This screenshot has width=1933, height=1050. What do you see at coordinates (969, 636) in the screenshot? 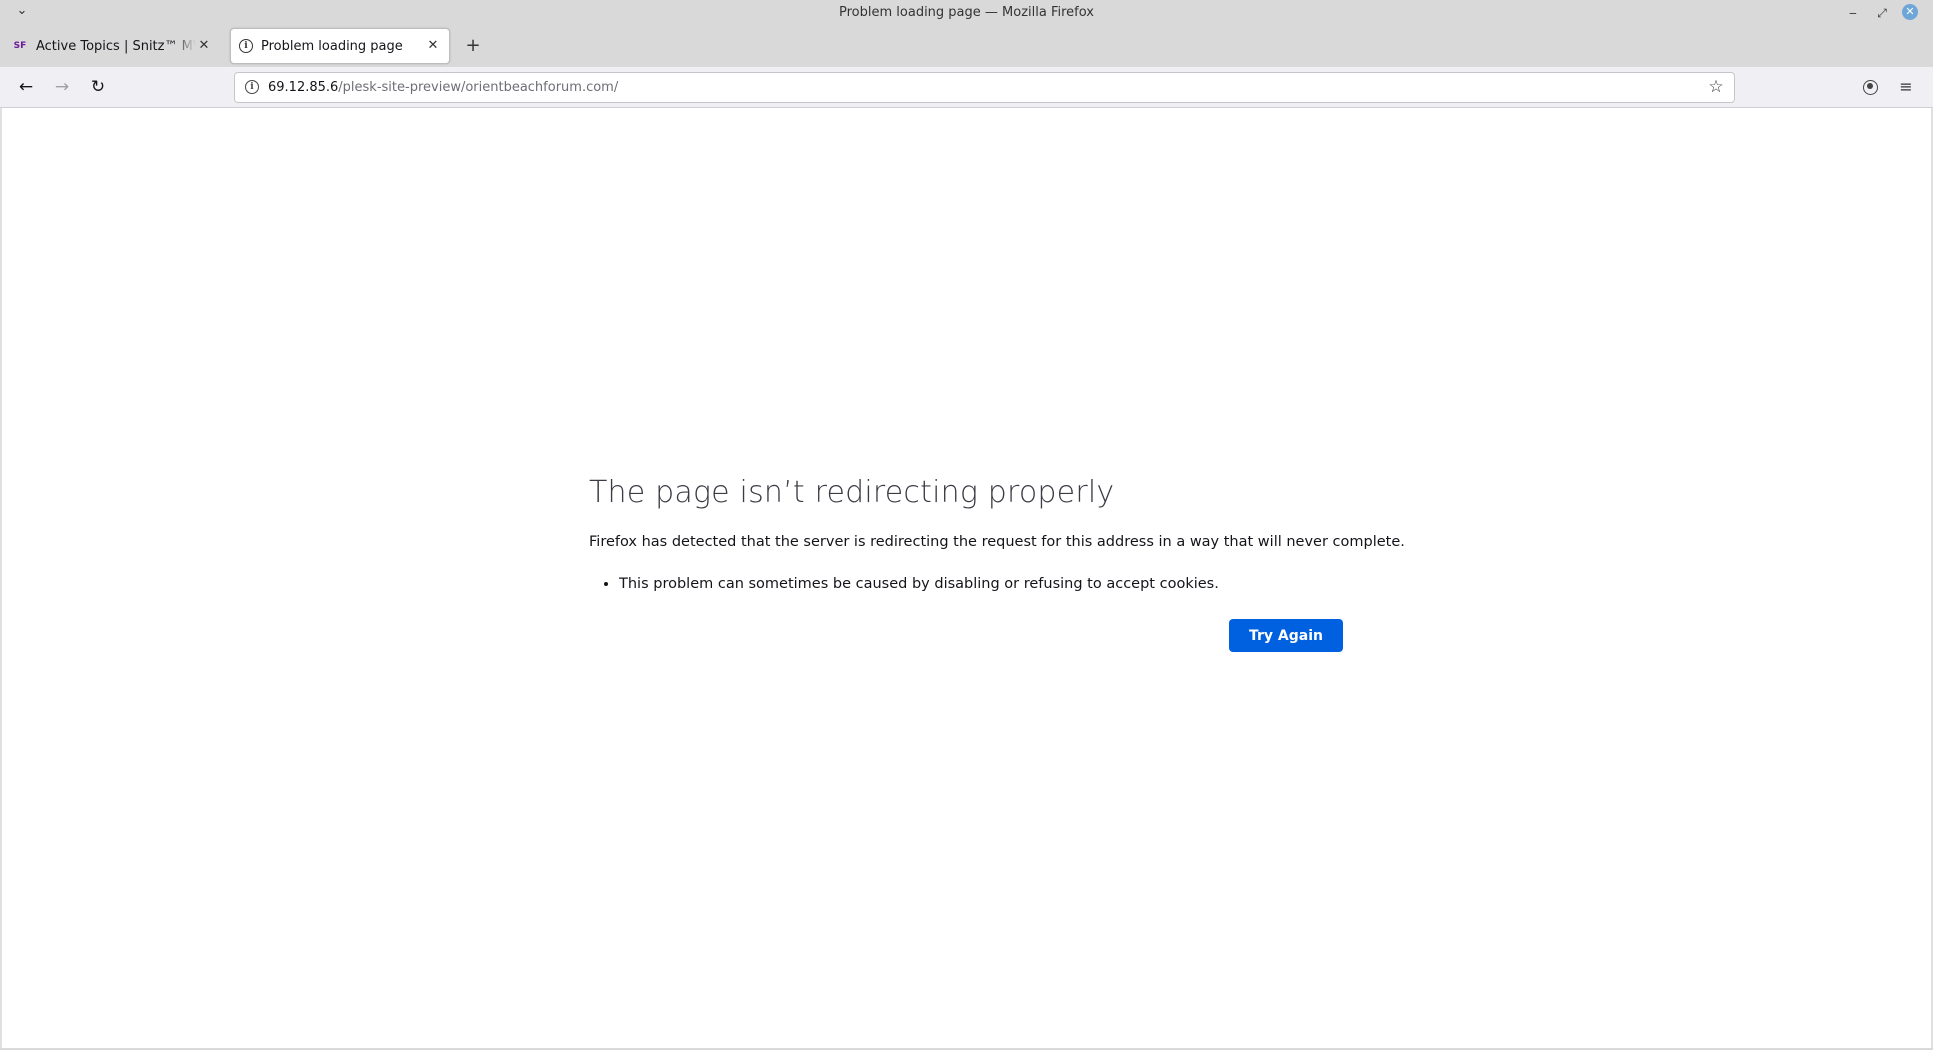
I see `button-row: Try Again` at bounding box center [969, 636].